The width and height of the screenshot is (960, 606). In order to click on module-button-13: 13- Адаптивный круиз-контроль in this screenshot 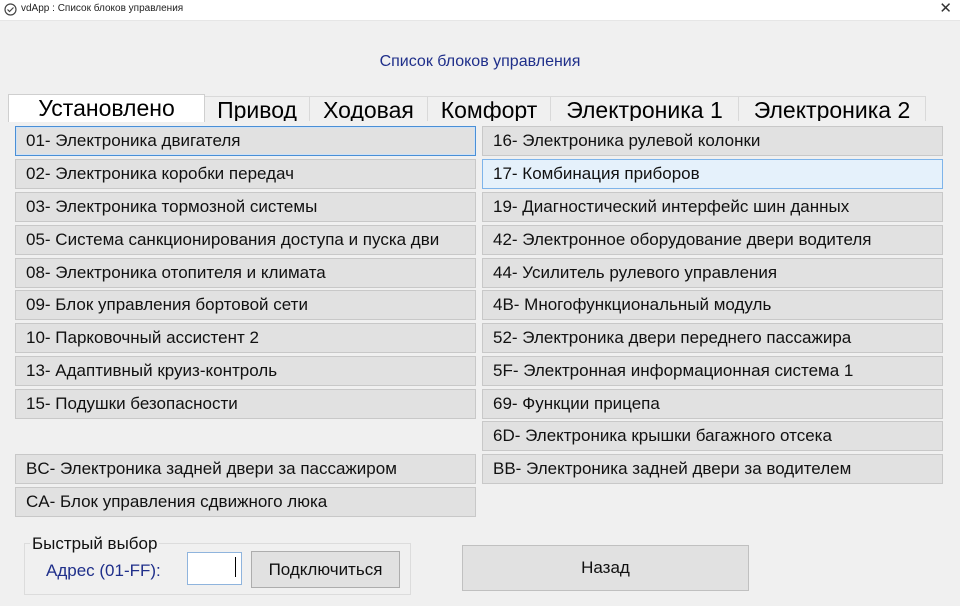, I will do `click(245, 371)`.